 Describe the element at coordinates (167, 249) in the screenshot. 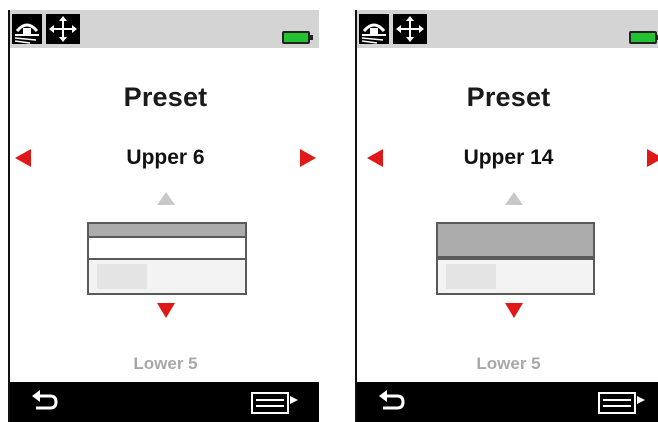

I see `upper-level-window` at that location.